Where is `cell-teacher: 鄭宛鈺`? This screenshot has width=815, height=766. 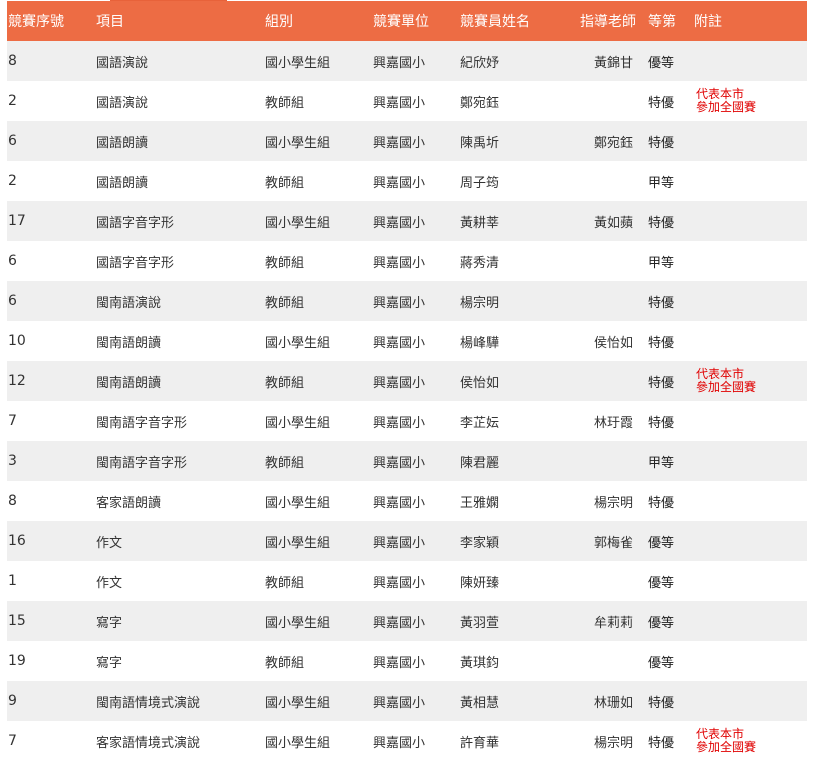
cell-teacher: 鄭宛鈺 is located at coordinates (613, 143).